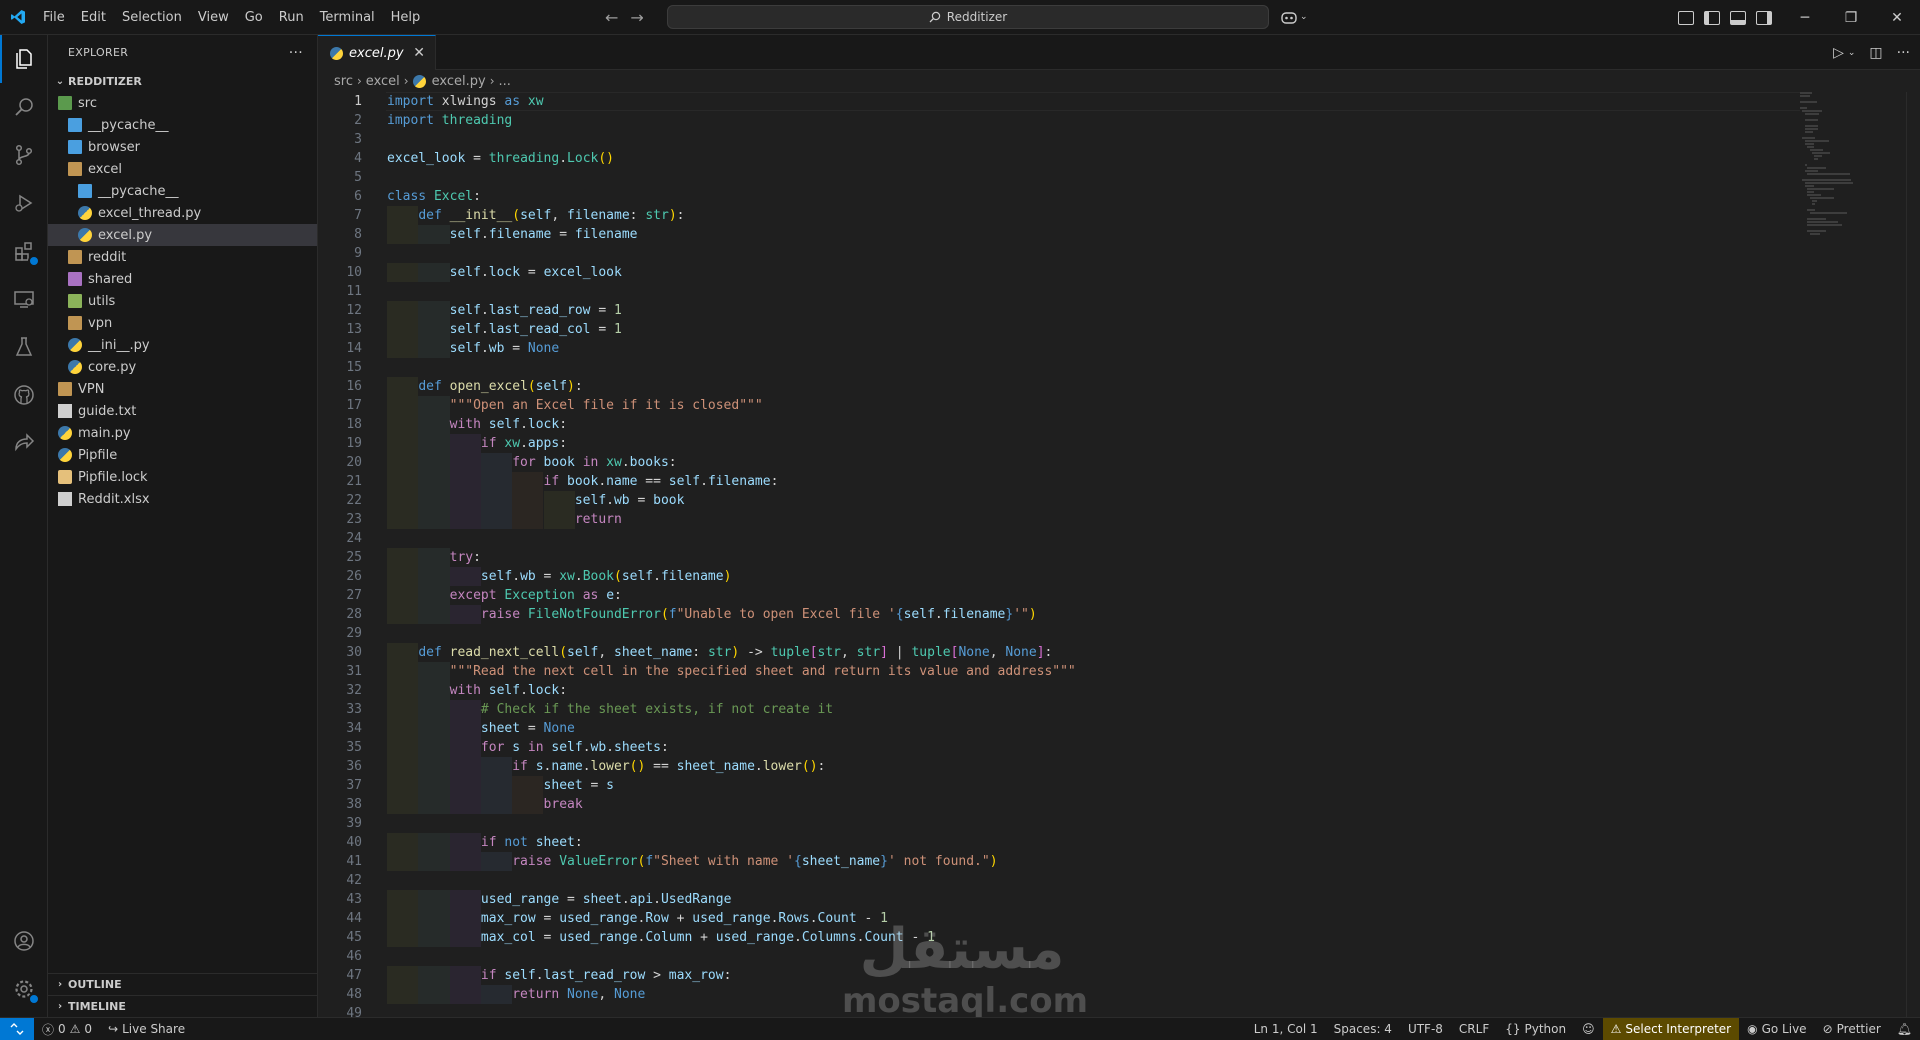 The height and width of the screenshot is (1040, 1920). Describe the element at coordinates (182, 367) in the screenshot. I see `tree-item: core.py` at that location.